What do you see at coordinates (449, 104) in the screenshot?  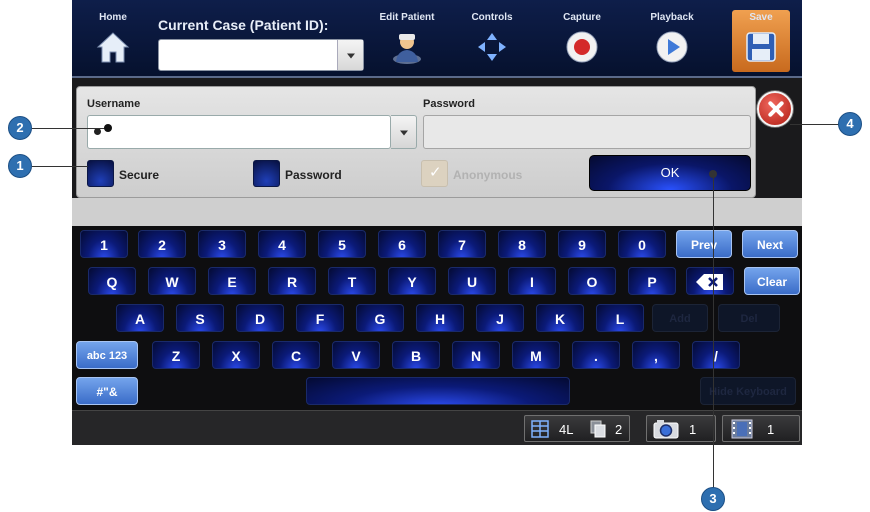 I see `password-label: Password` at bounding box center [449, 104].